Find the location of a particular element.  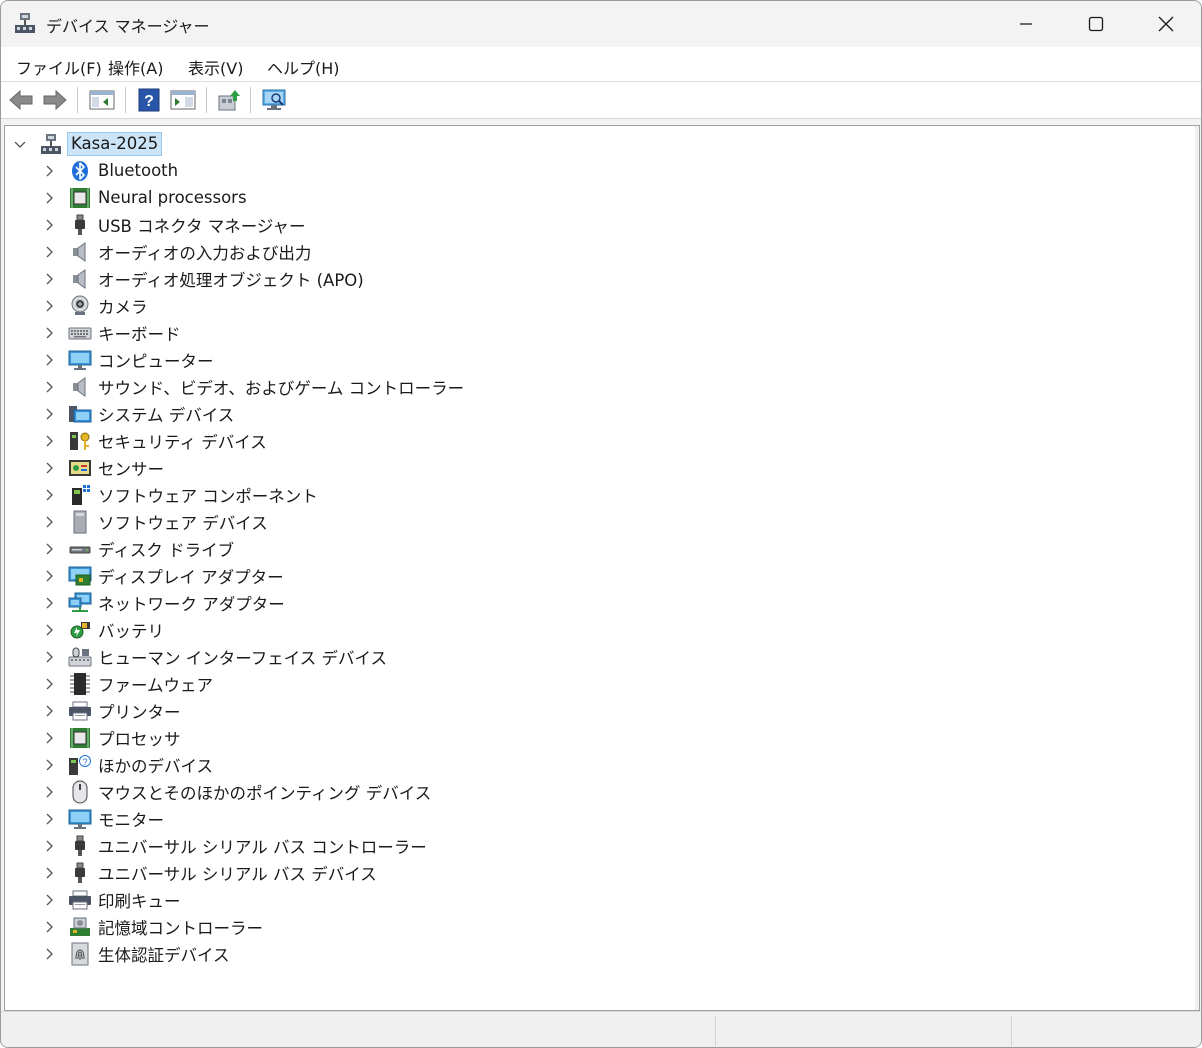

tree-node: ネットワーク アダプター is located at coordinates (163, 602).